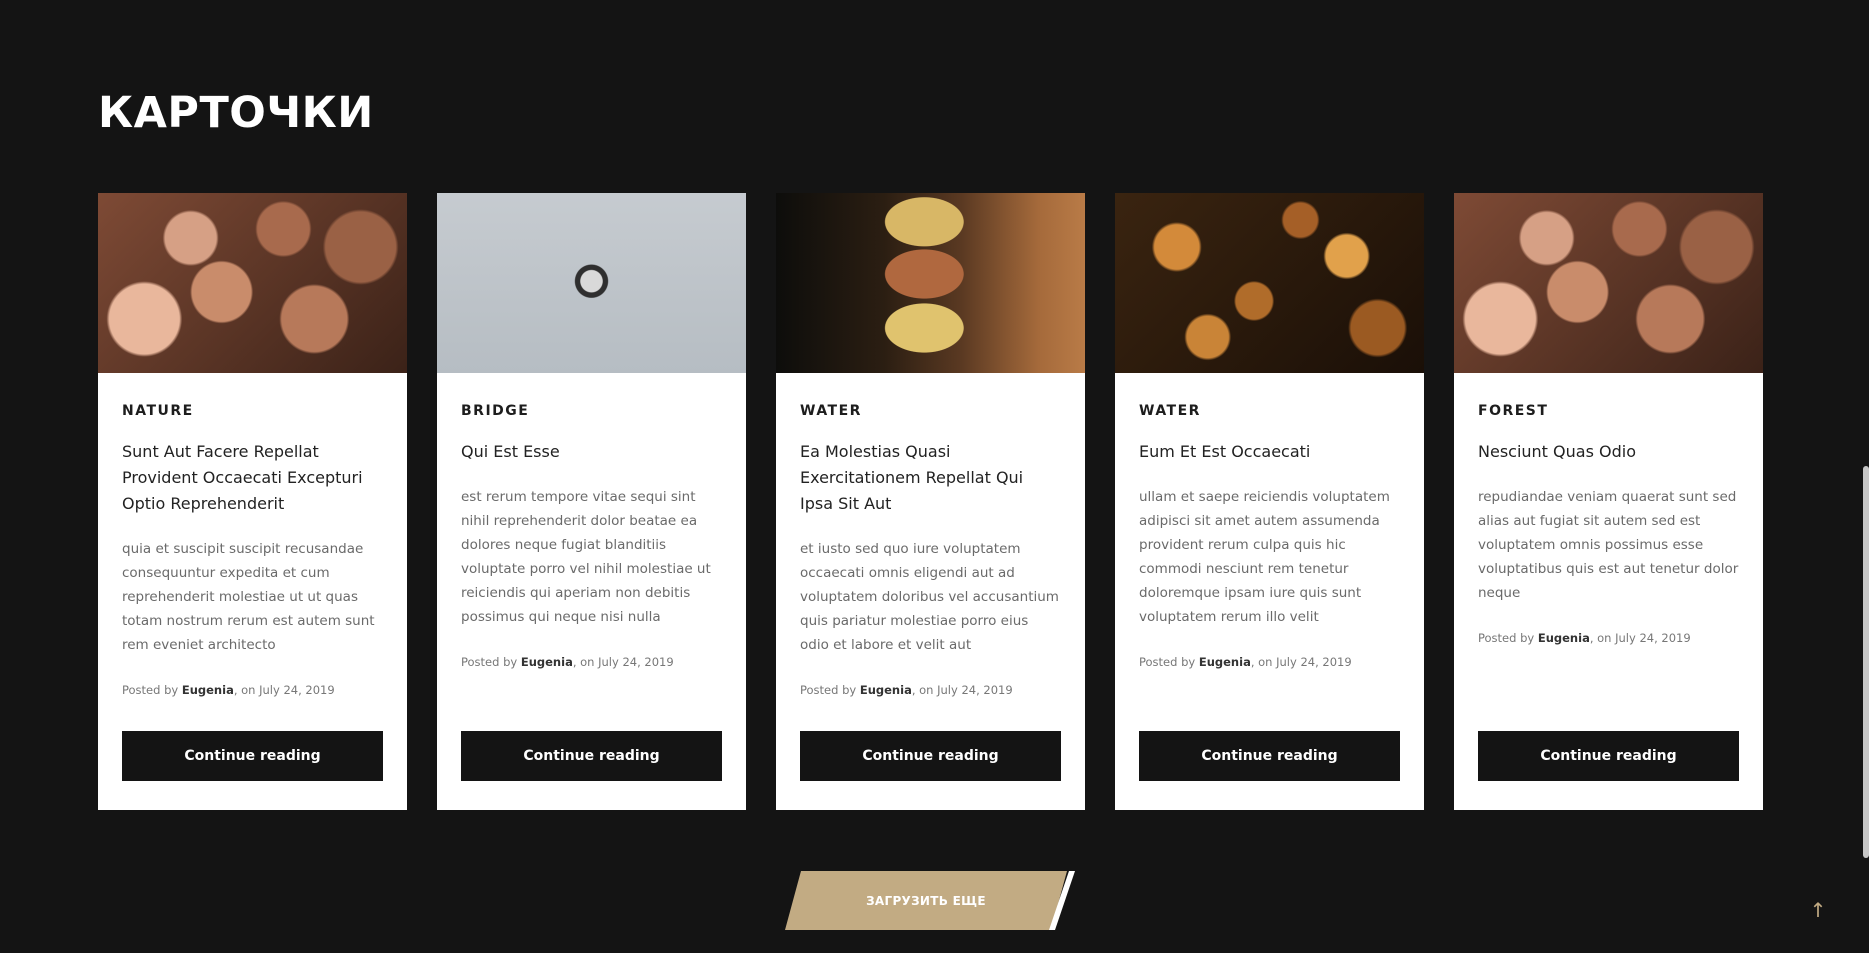  What do you see at coordinates (252, 411) in the screenshot?
I see `card-category: NATURE` at bounding box center [252, 411].